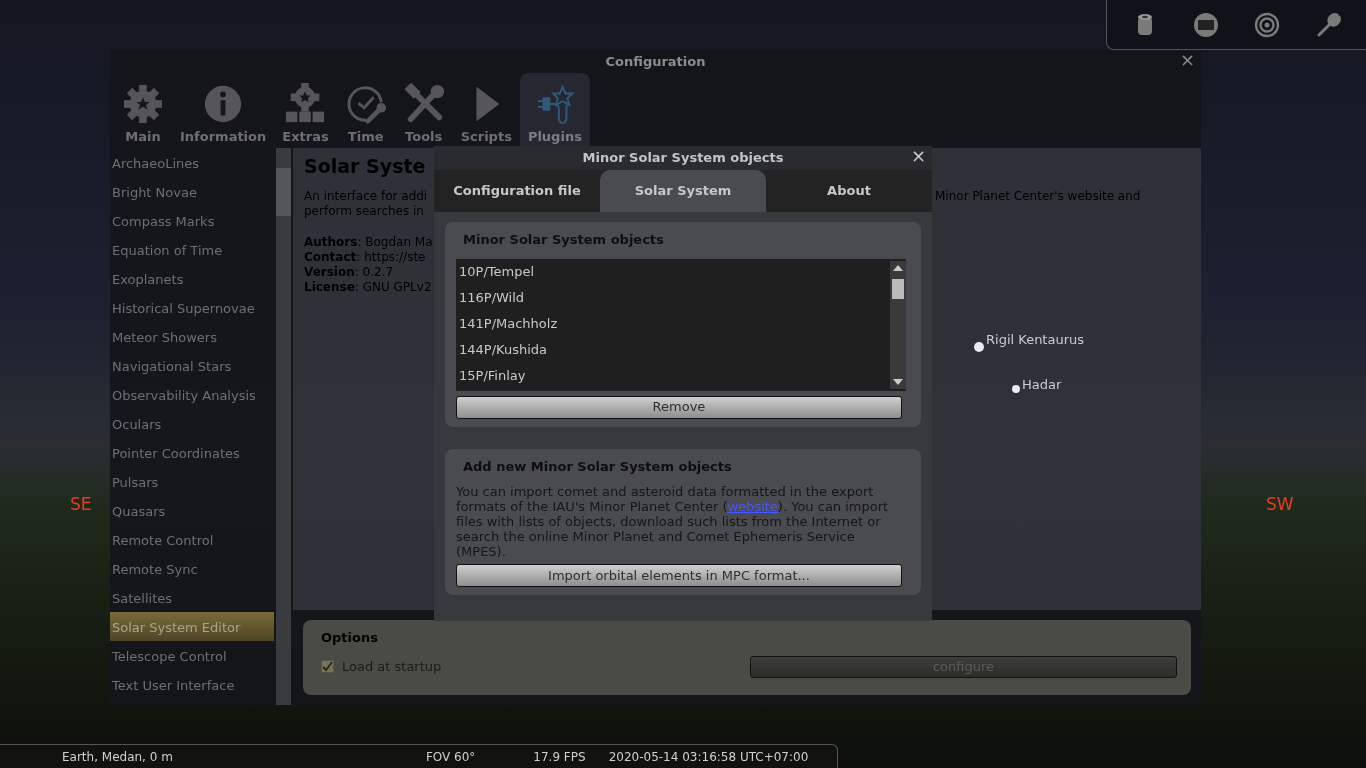 The height and width of the screenshot is (768, 1366). What do you see at coordinates (1206, 24) in the screenshot?
I see `window-icon` at bounding box center [1206, 24].